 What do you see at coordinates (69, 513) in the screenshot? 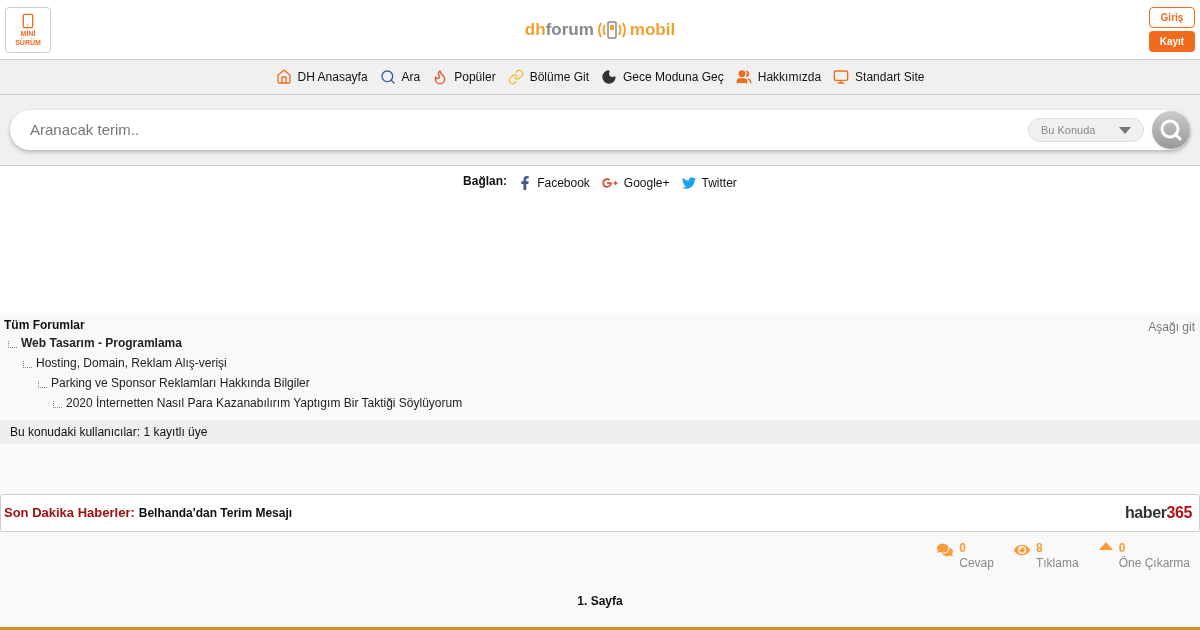
I see `news-label: Son Dakika Haberler:` at bounding box center [69, 513].